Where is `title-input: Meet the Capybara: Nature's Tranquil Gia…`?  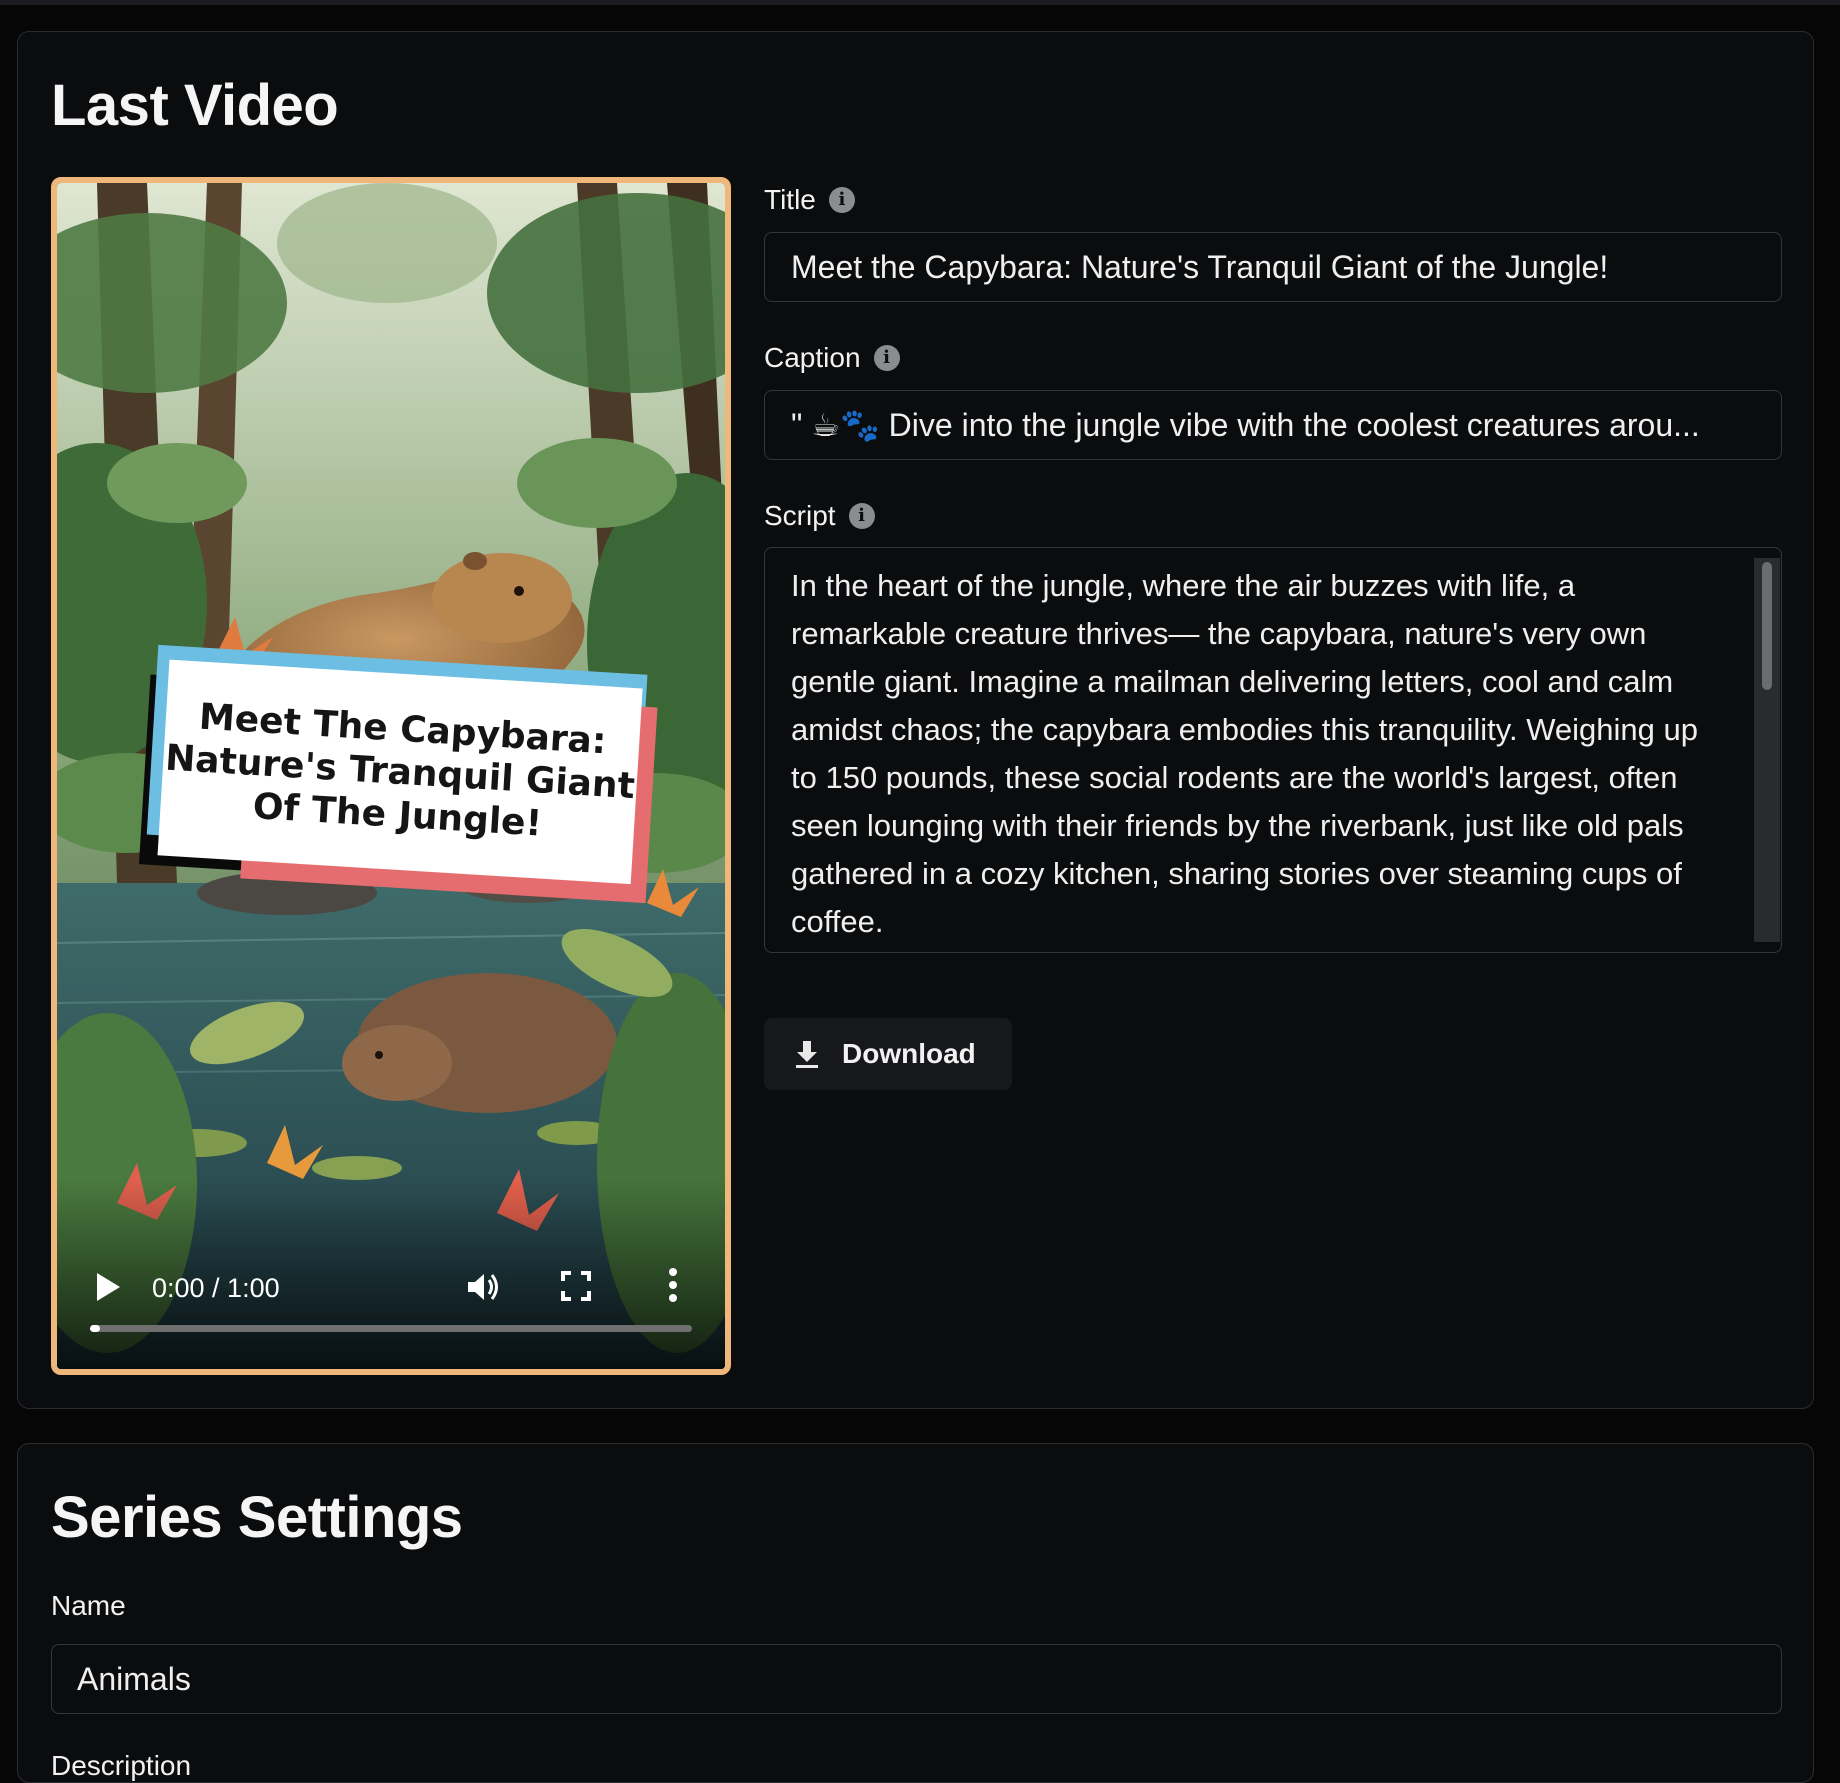
title-input: Meet the Capybara: Nature's Tranquil Gia… is located at coordinates (1273, 267).